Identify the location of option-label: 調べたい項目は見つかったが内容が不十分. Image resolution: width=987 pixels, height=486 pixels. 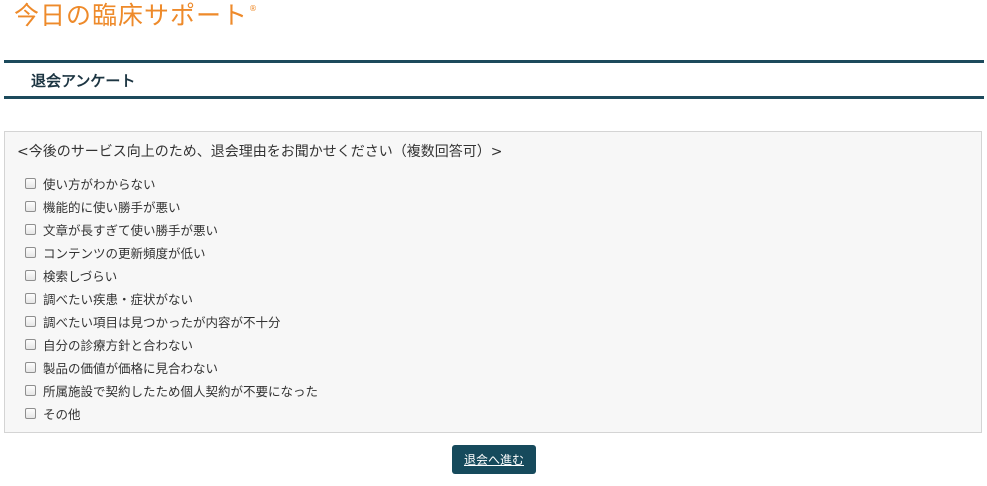
(162, 321).